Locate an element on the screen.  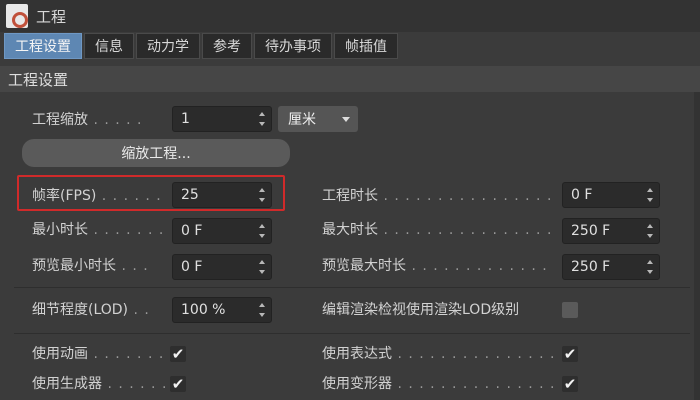
project-time-input: 0 F is located at coordinates (611, 195).